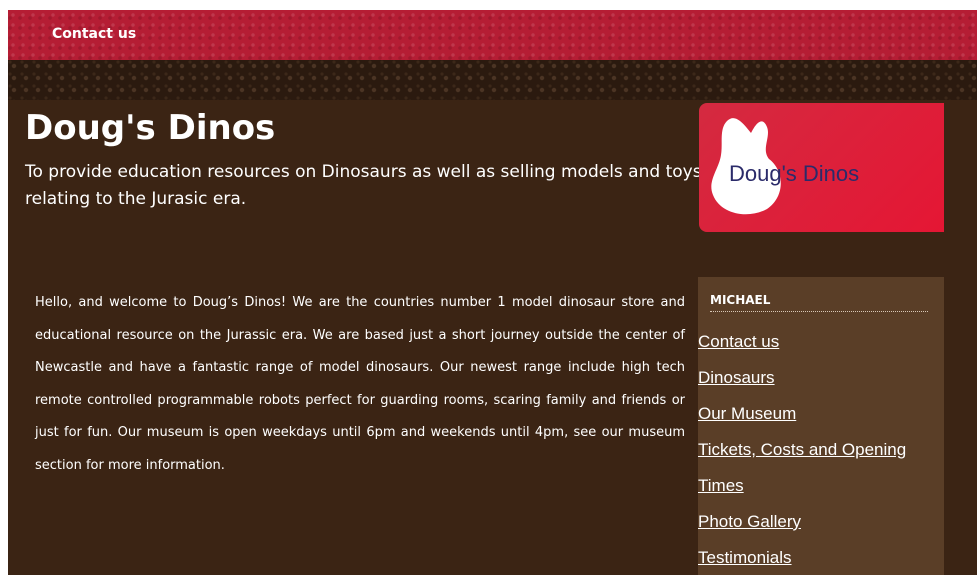 This screenshot has height=575, width=977. I want to click on site-logo: Doug's Dinos, so click(821, 167).